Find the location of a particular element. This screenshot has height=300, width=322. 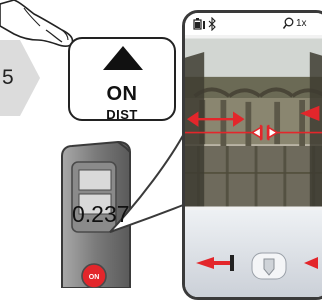

battery-icon is located at coordinates (199, 24).